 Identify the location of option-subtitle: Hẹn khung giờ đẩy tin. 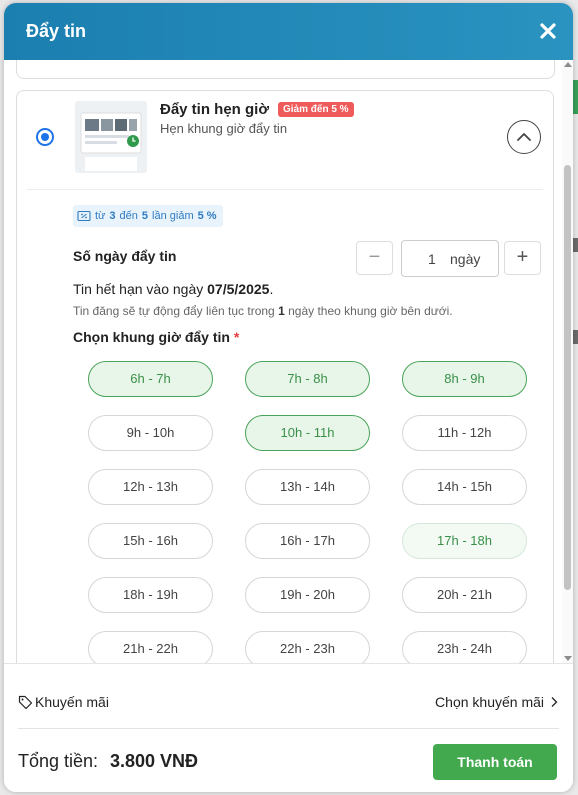
(224, 128).